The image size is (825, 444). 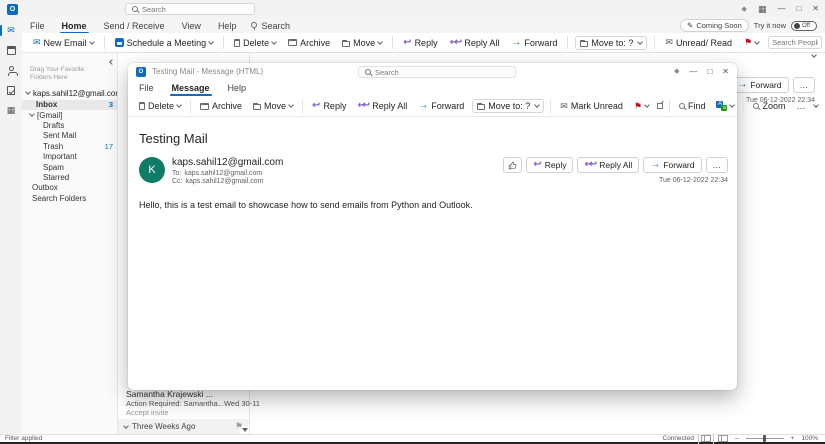 I want to click on message-search-input, so click(x=442, y=72).